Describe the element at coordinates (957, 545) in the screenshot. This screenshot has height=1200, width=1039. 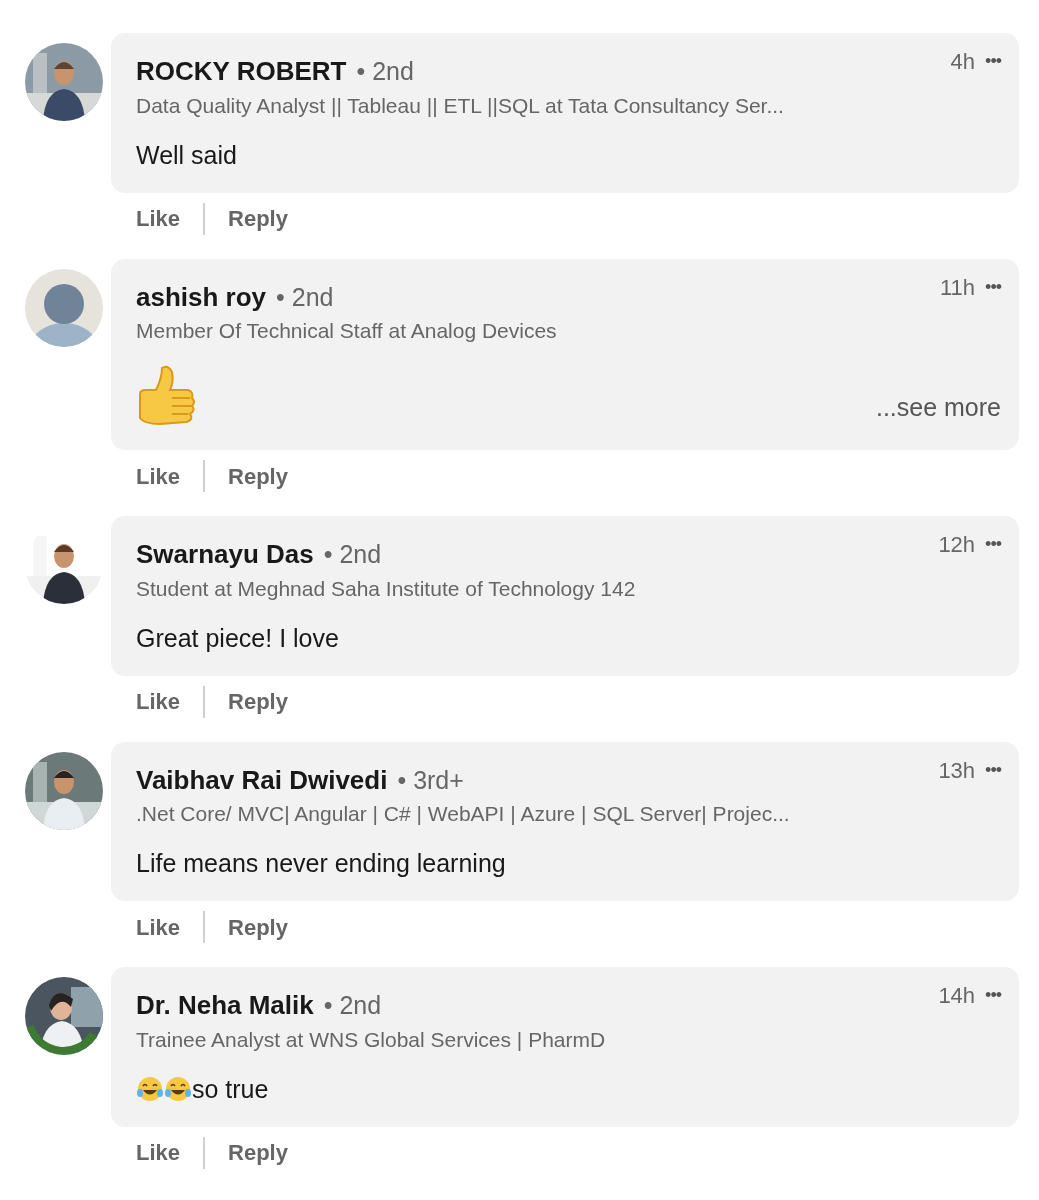
I see `comment-time: 12h` at that location.